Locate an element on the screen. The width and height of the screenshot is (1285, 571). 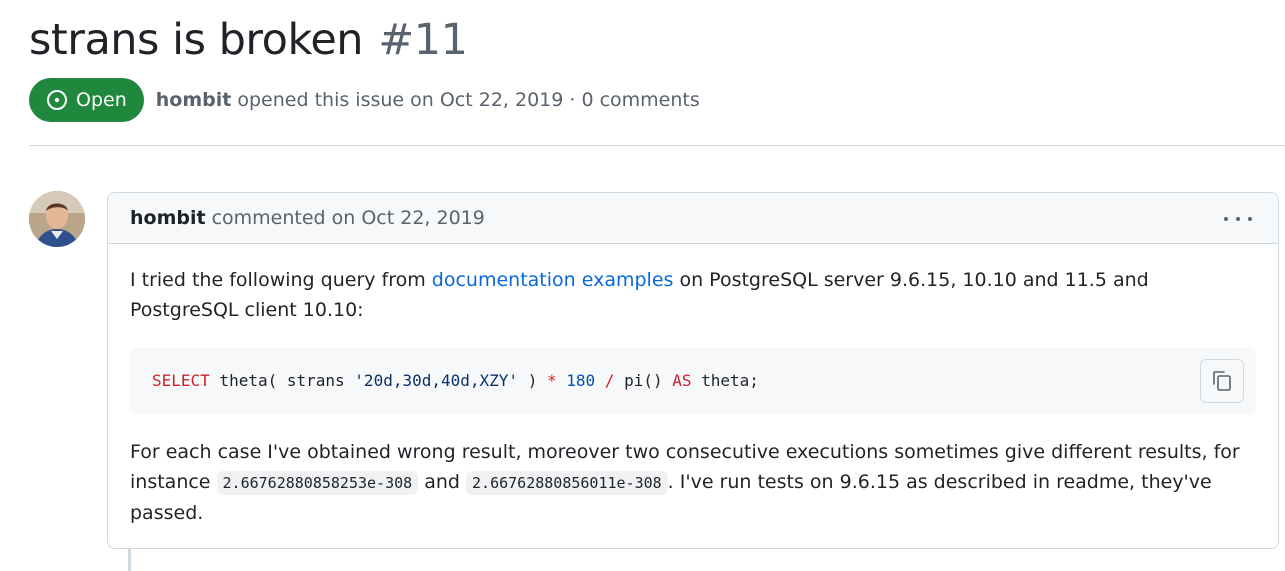
code-token: AS is located at coordinates (682, 380).